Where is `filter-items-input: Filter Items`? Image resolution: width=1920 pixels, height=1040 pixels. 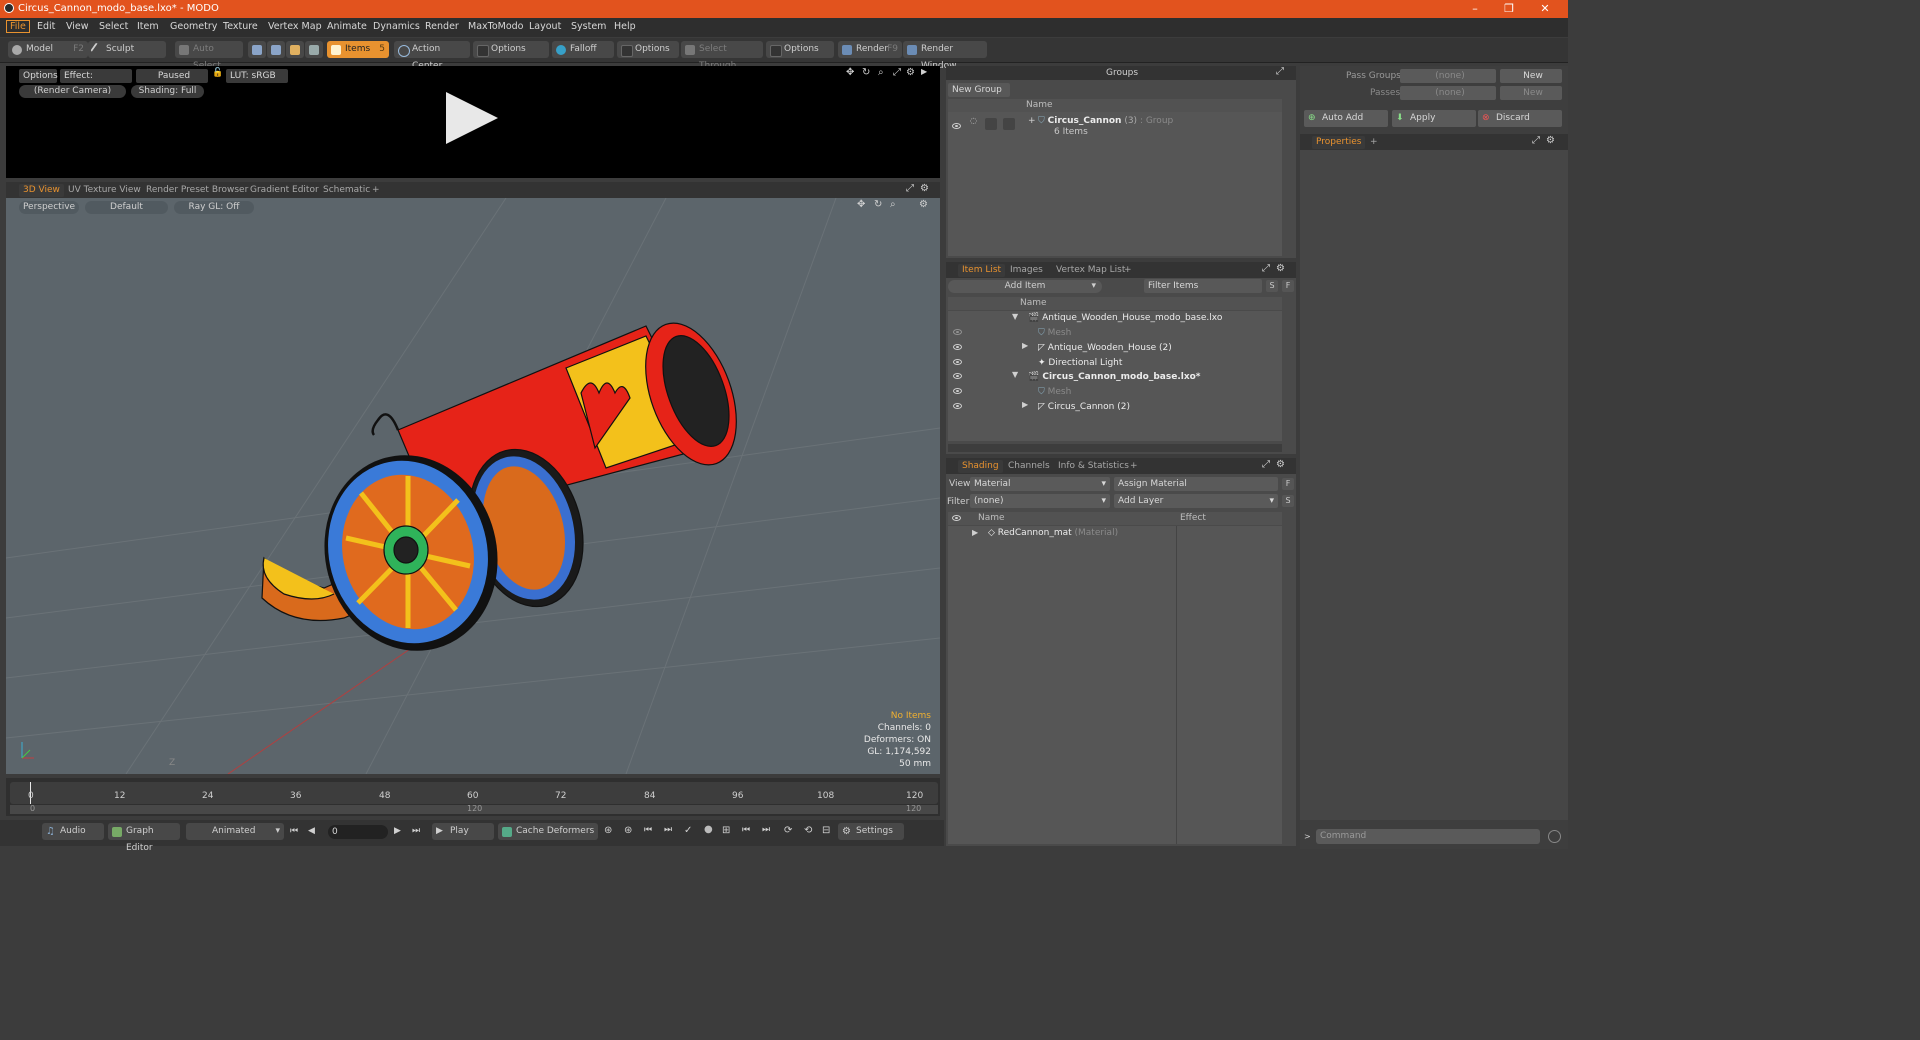 filter-items-input: Filter Items is located at coordinates (1203, 286).